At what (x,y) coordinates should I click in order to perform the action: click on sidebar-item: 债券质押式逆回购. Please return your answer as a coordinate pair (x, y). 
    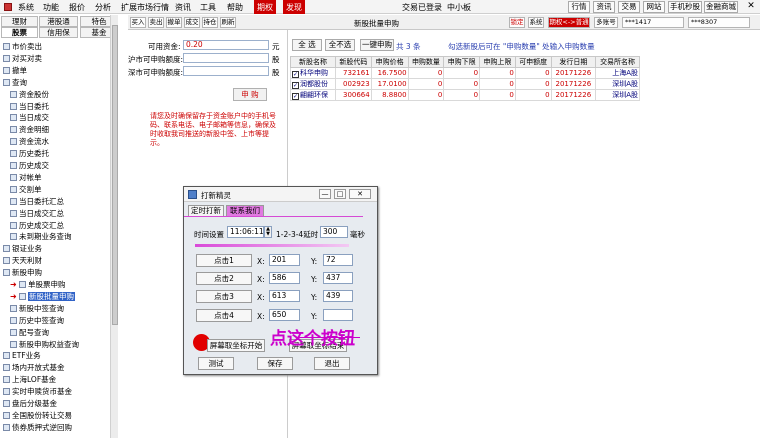
    Looking at the image, I should click on (37, 428).